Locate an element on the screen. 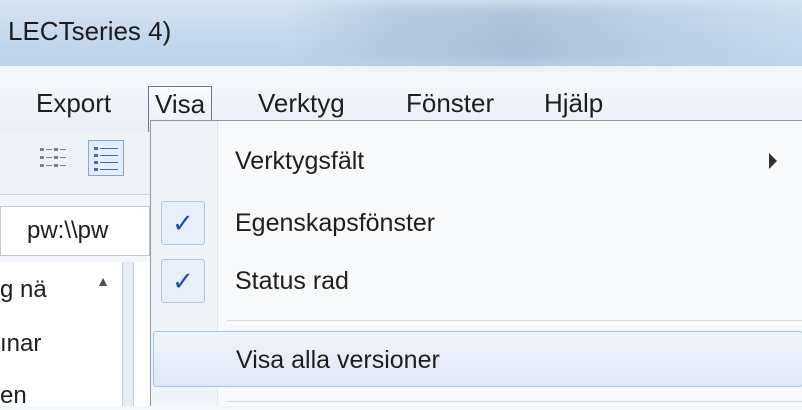  address-field: pw:\\pw is located at coordinates (75, 231).